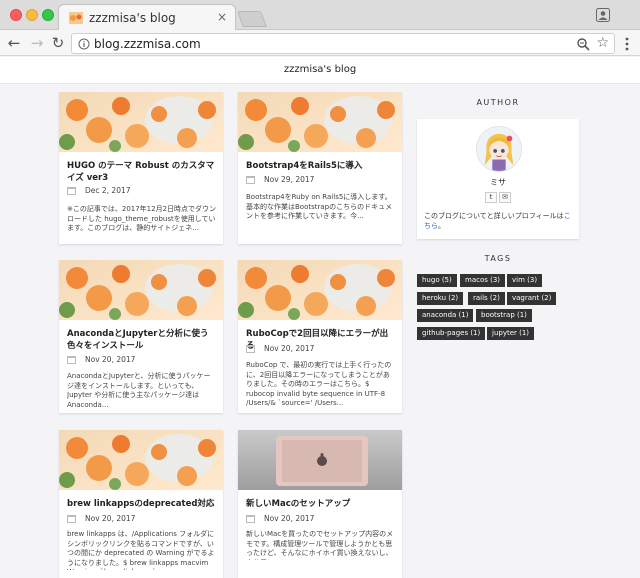  Describe the element at coordinates (252, 19) in the screenshot. I see `new-tab-button` at that location.